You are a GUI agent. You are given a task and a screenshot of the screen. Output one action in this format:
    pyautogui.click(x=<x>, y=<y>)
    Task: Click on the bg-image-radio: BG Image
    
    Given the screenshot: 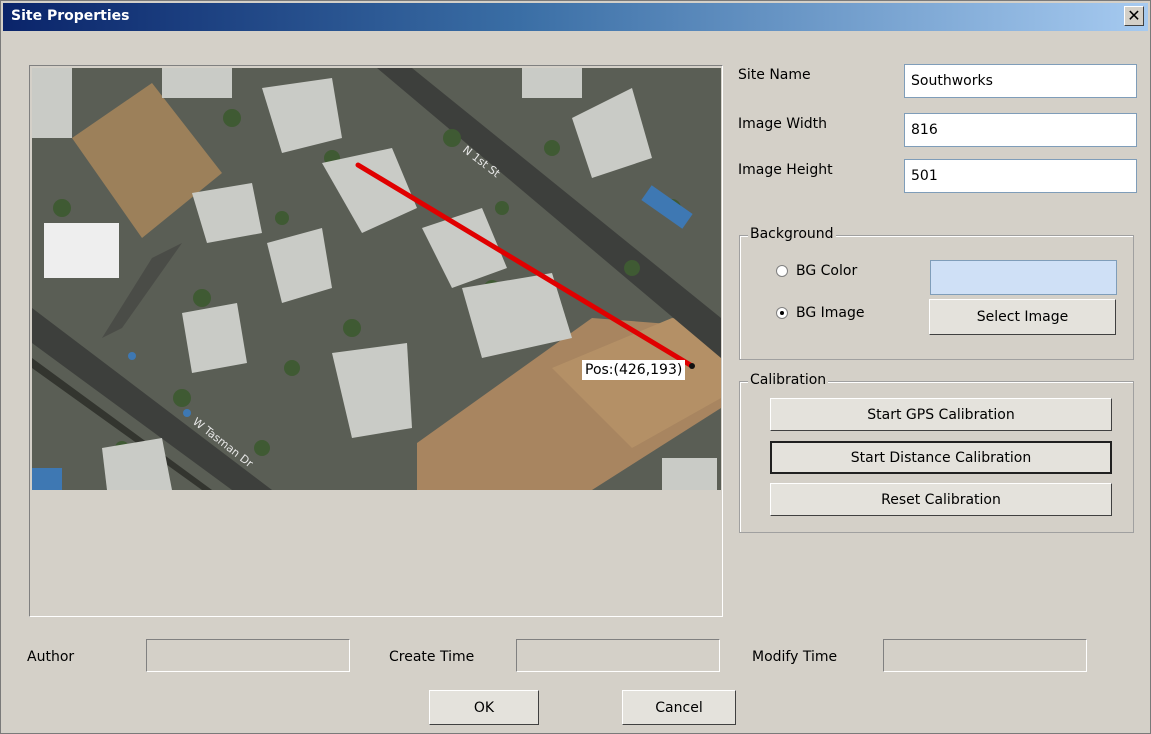 What is the action you would take?
    pyautogui.click(x=820, y=313)
    